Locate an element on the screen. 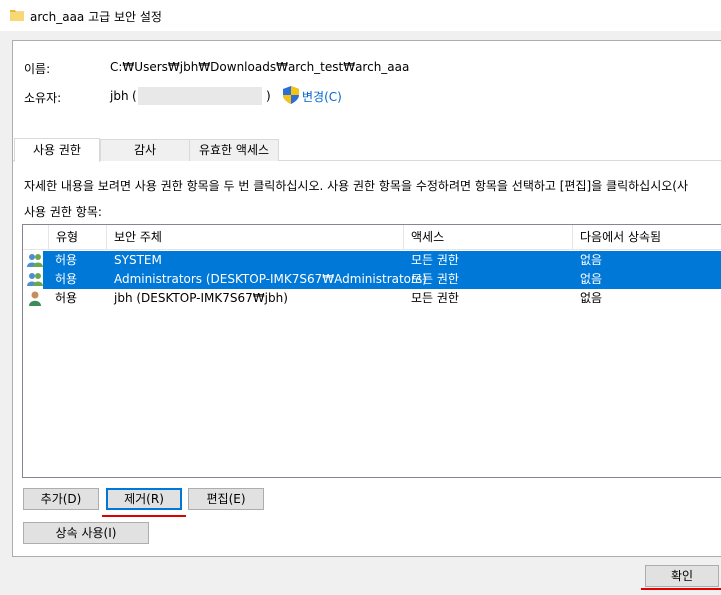 The image size is (721, 595). enable-inheritance-button: 상속 사용(I) is located at coordinates (86, 533).